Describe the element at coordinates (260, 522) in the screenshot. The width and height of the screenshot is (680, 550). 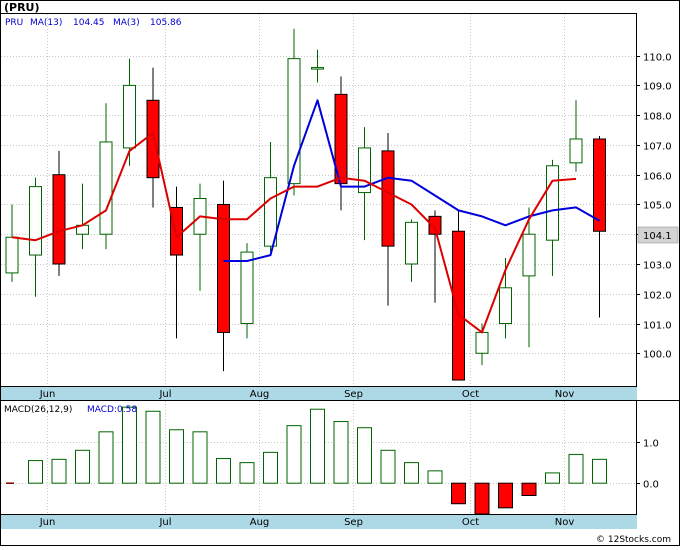
I see `macd-x-tick-label: Aug` at that location.